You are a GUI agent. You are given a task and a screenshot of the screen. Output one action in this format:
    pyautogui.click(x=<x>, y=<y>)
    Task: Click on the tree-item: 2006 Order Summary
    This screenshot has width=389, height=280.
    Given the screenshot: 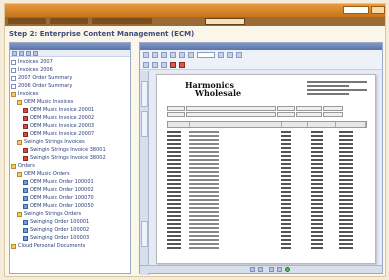 What is the action you would take?
    pyautogui.click(x=70, y=86)
    